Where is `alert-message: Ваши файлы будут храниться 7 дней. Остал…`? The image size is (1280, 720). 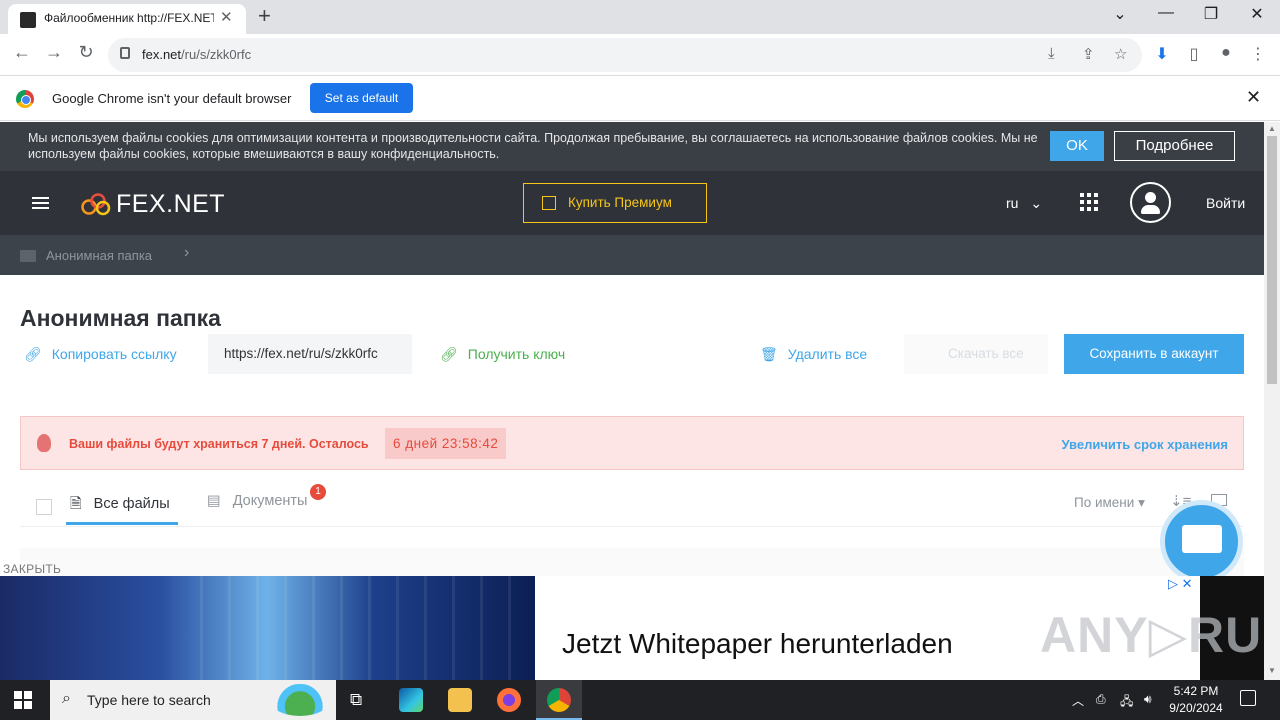 alert-message: Ваши файлы будут храниться 7 дней. Остал… is located at coordinates (219, 444).